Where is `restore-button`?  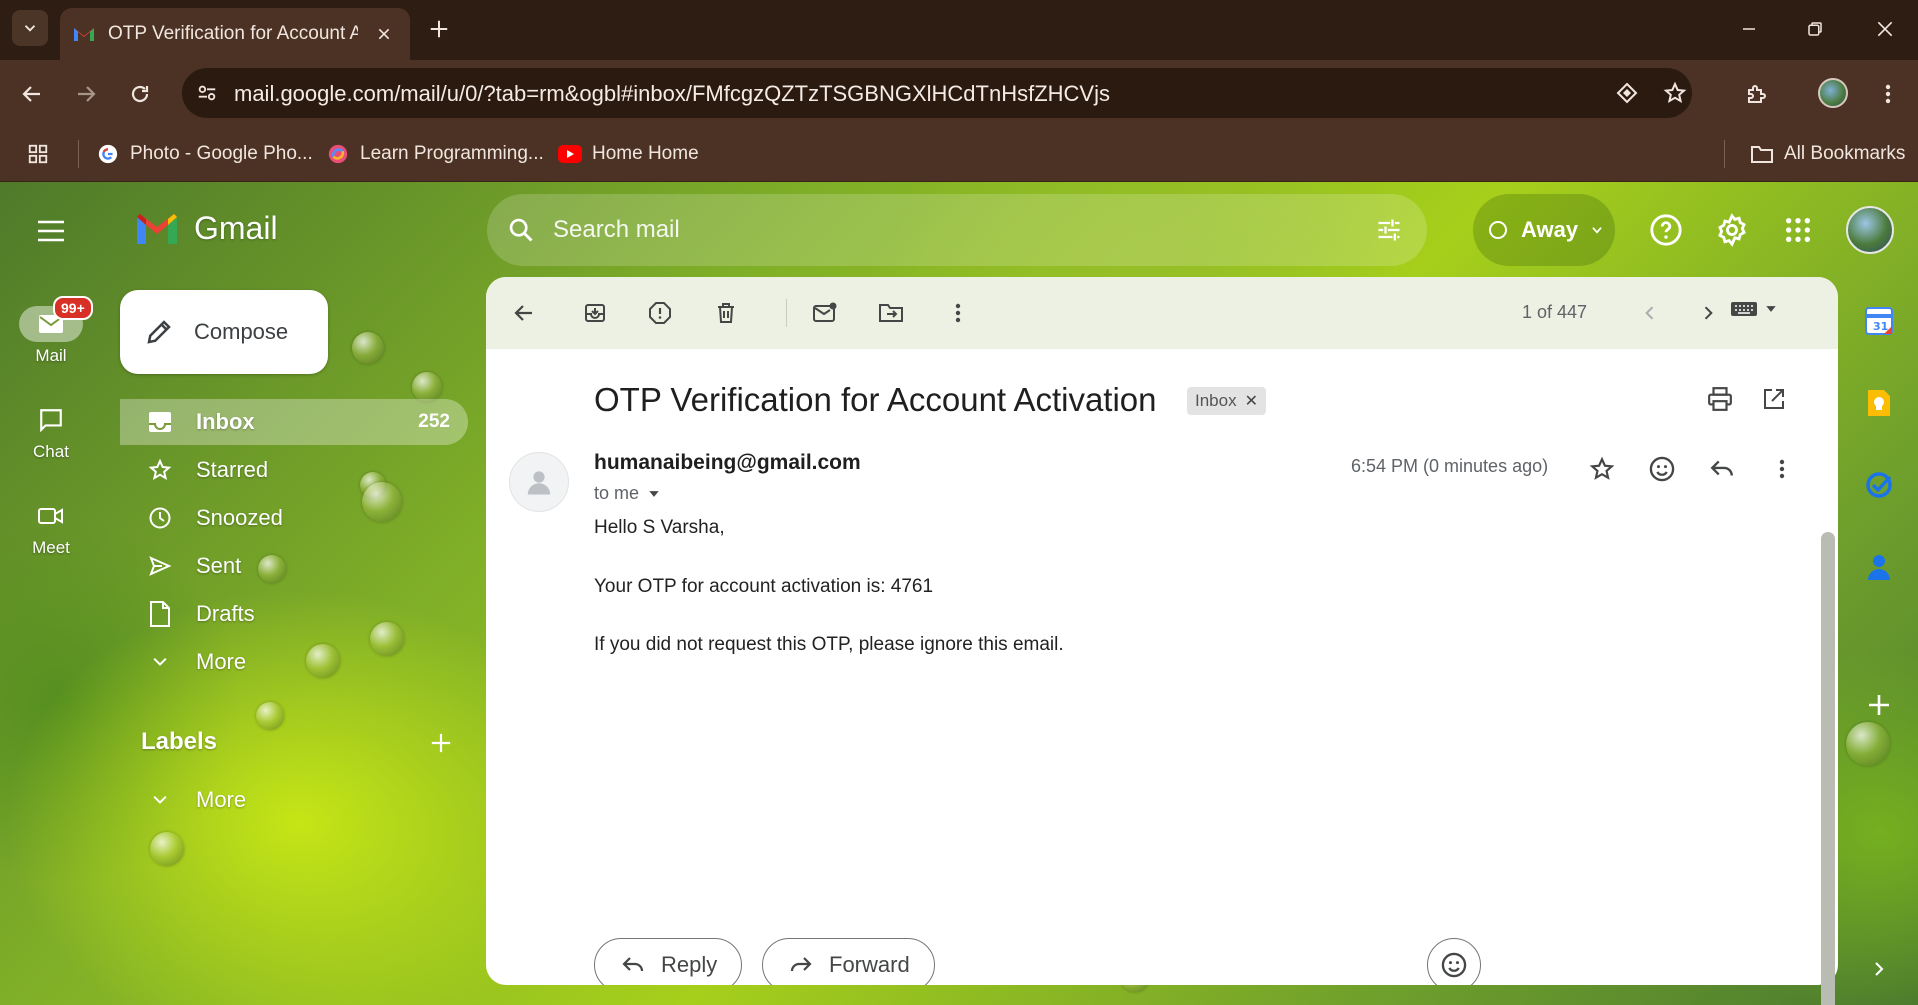
restore-button is located at coordinates (1815, 29).